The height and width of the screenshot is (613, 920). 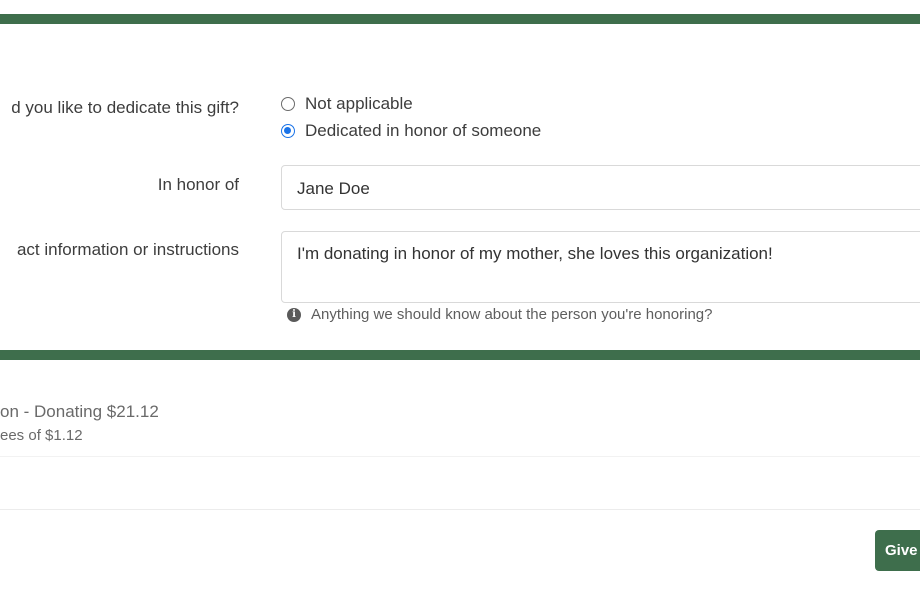 What do you see at coordinates (288, 131) in the screenshot?
I see `radio-button-checked` at bounding box center [288, 131].